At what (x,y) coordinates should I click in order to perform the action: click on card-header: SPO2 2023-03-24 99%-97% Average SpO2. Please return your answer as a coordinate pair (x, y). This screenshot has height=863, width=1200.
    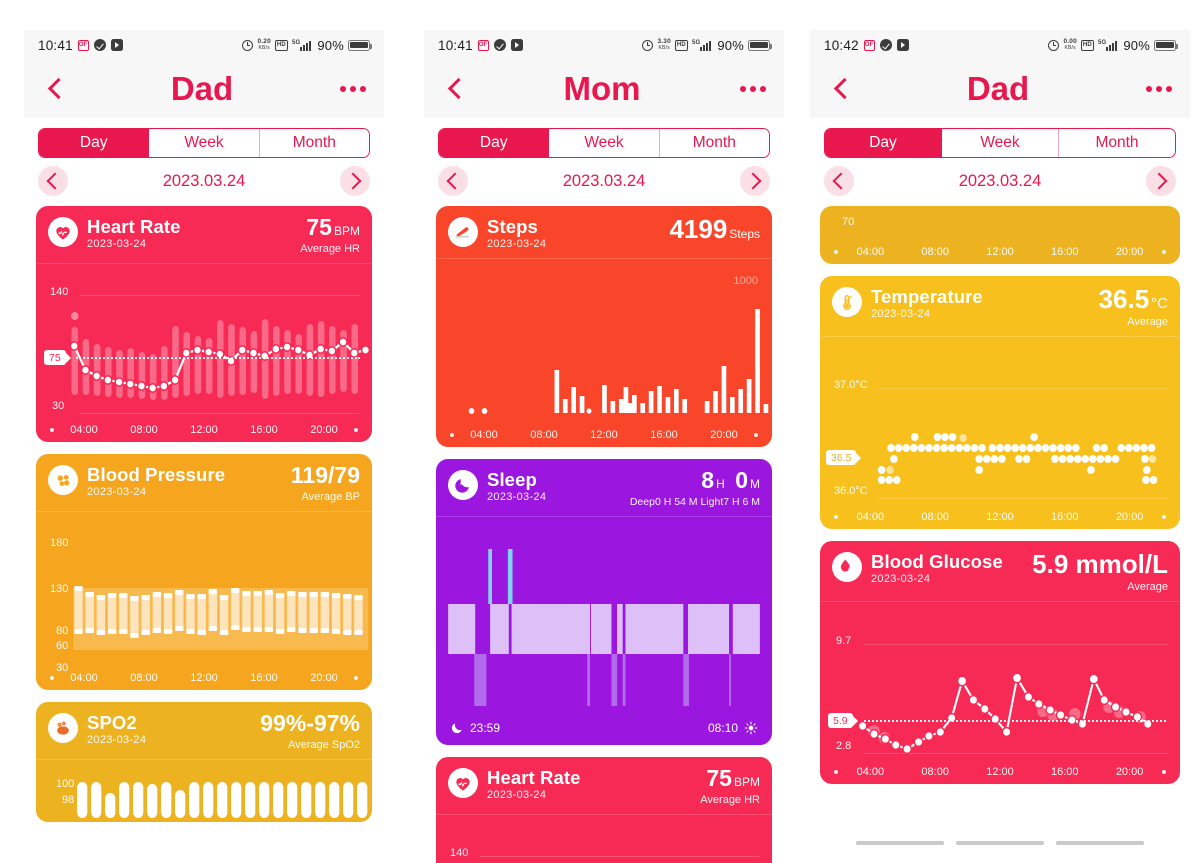
    Looking at the image, I should click on (204, 731).